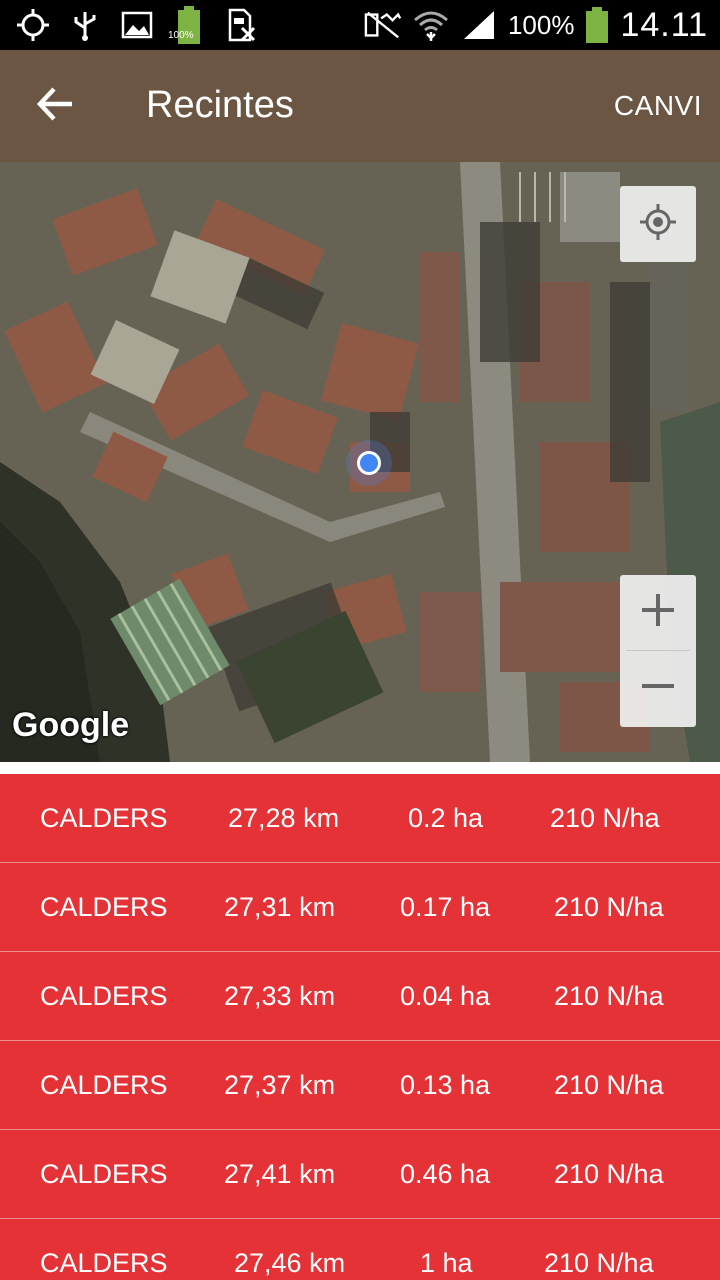 This screenshot has height=1280, width=720. What do you see at coordinates (360, 907) in the screenshot?
I see `list-item: CALDERS 27,31 km 0.17 ha 210 N/ha` at bounding box center [360, 907].